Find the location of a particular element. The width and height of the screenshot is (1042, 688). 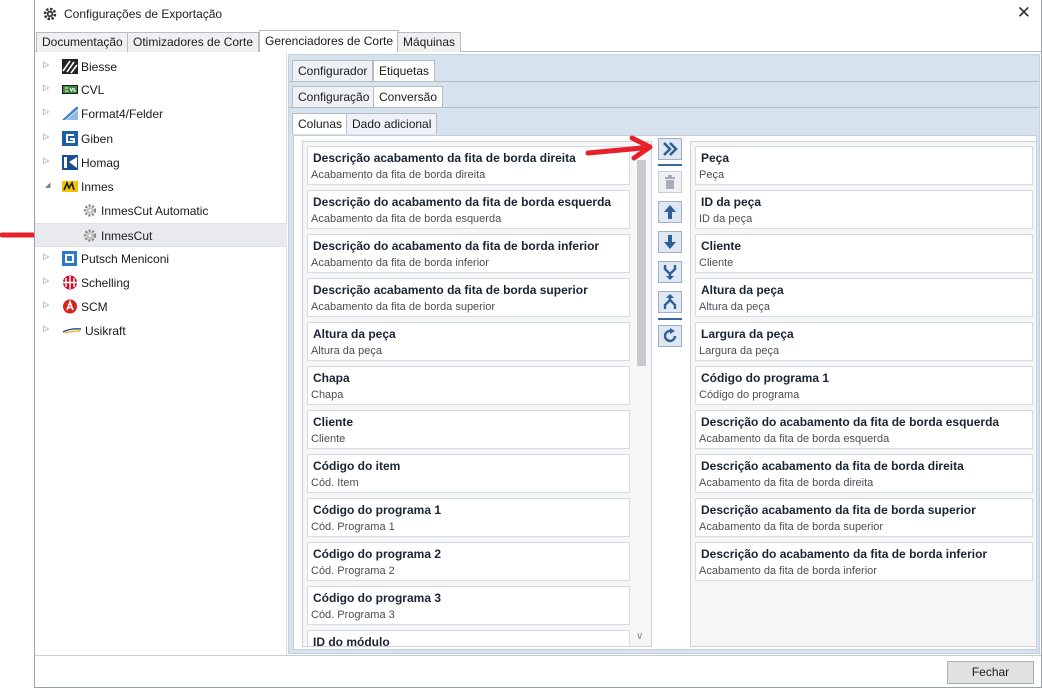

tree-item-format4: ▷ Format4/Felder is located at coordinates (161, 114).